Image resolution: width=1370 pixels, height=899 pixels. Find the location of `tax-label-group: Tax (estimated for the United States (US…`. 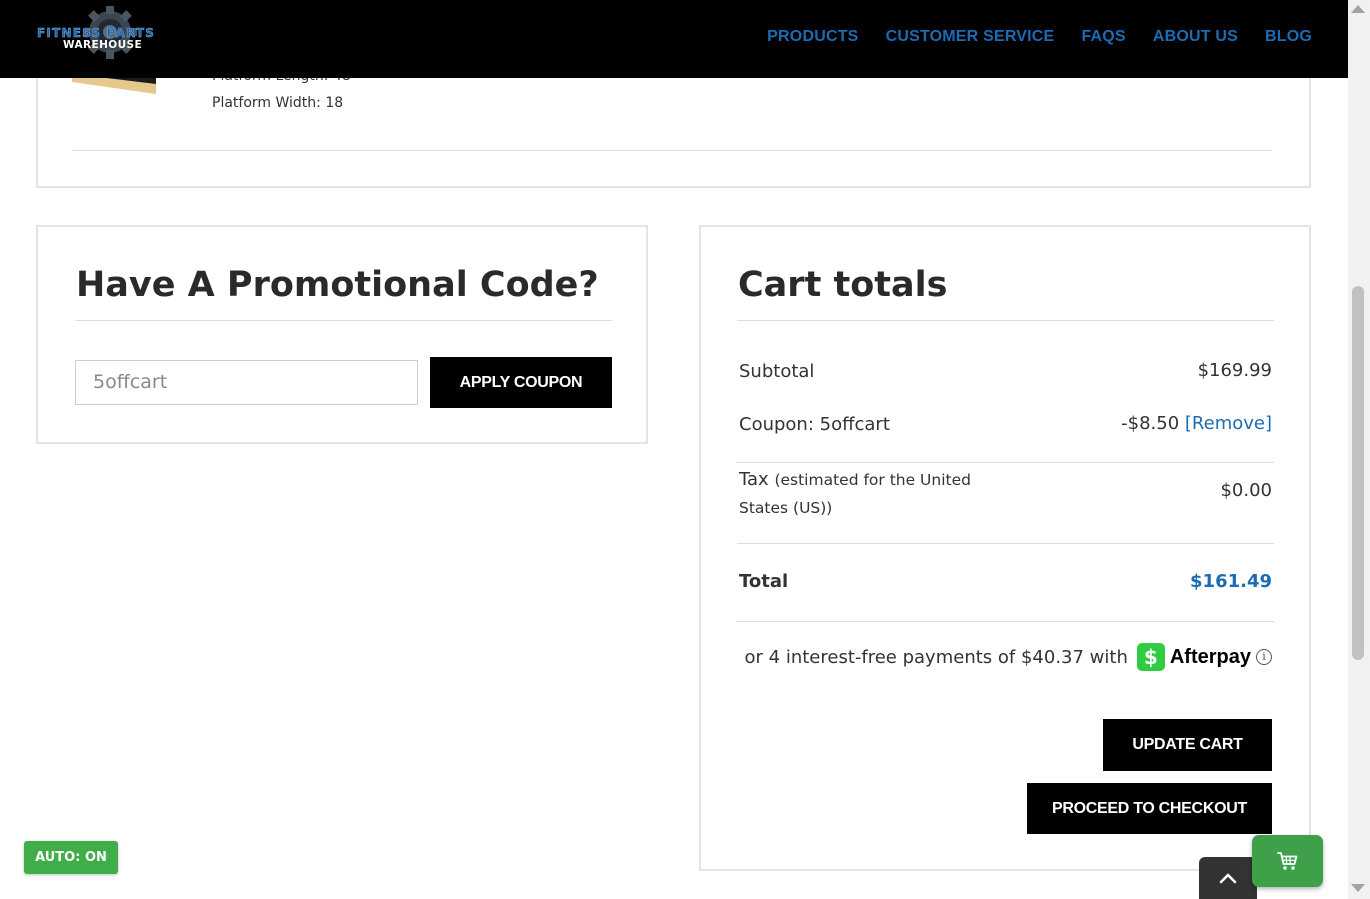

tax-label-group: Tax (estimated for the United States (US… is located at coordinates (869, 494).